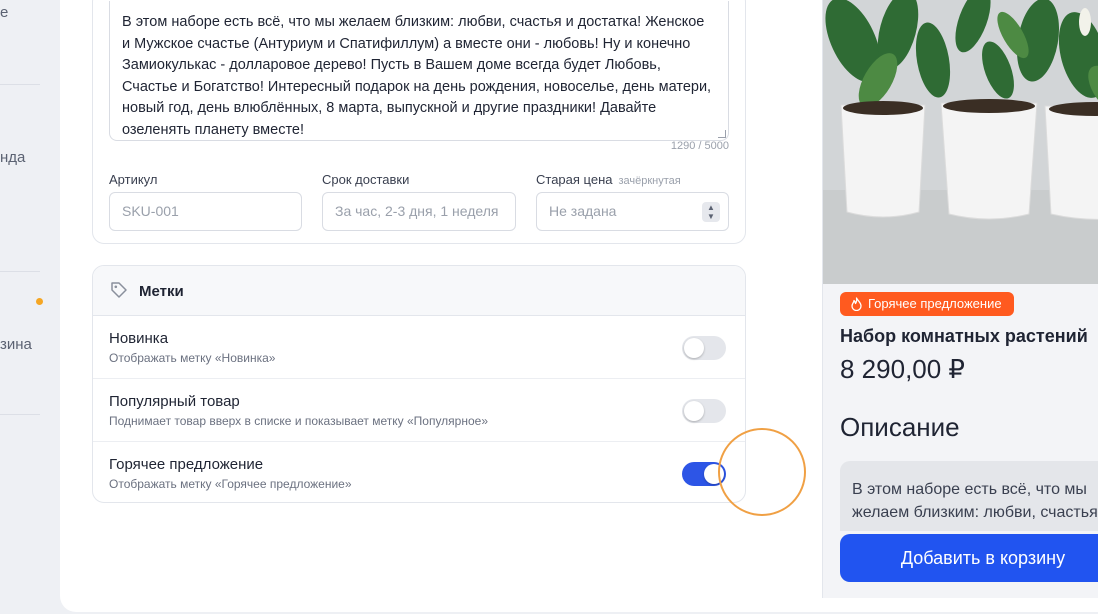  I want to click on delivery-input: За час, 2-3 дня, 1 неделя, so click(419, 211).